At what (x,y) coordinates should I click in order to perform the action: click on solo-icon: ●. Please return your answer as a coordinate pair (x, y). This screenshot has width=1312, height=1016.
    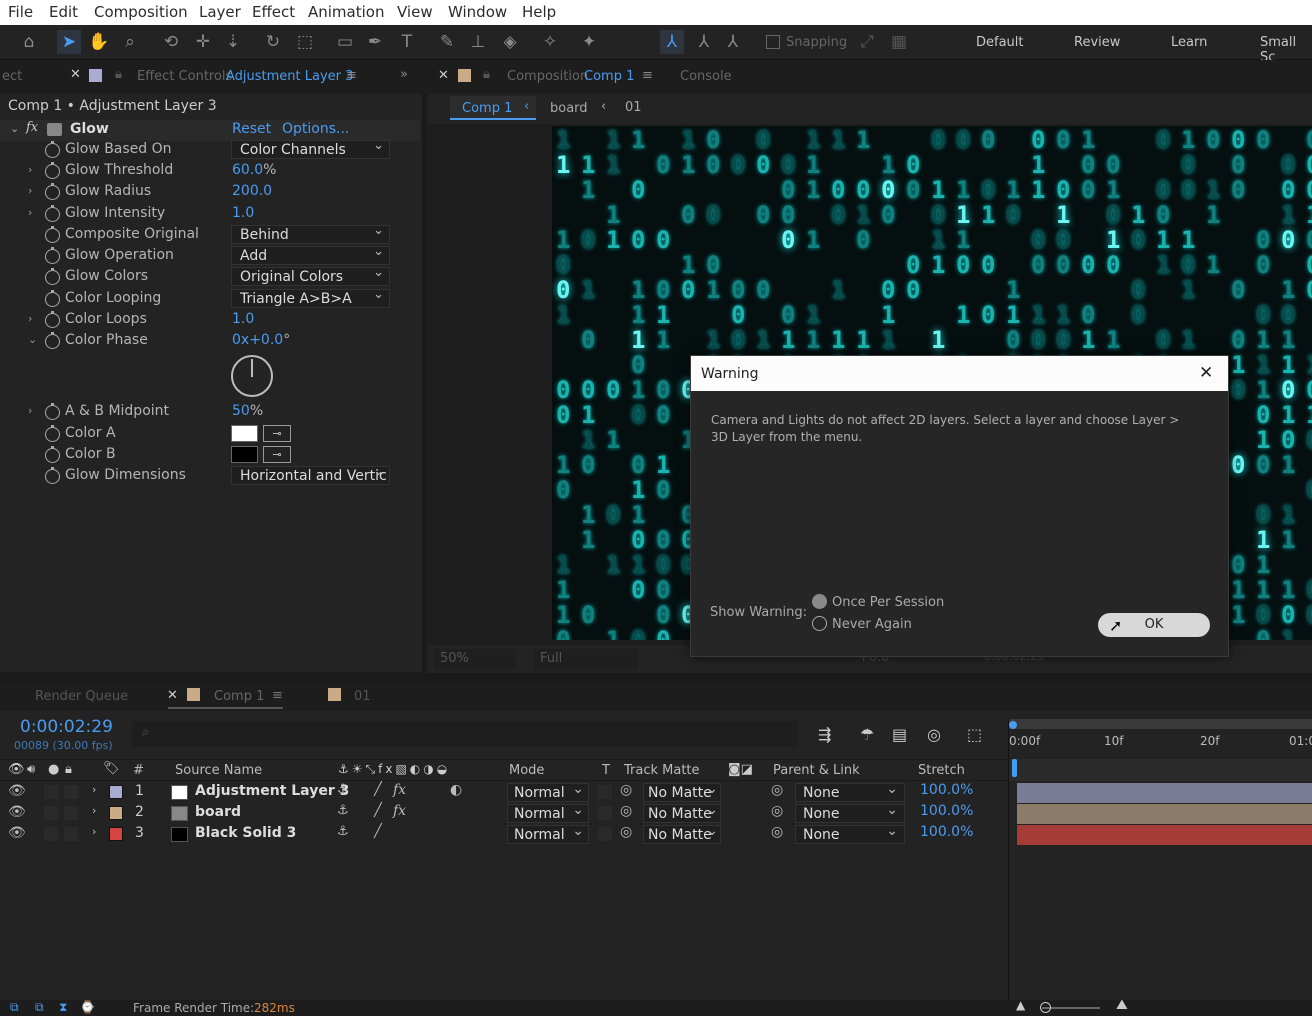
    Looking at the image, I should click on (53, 769).